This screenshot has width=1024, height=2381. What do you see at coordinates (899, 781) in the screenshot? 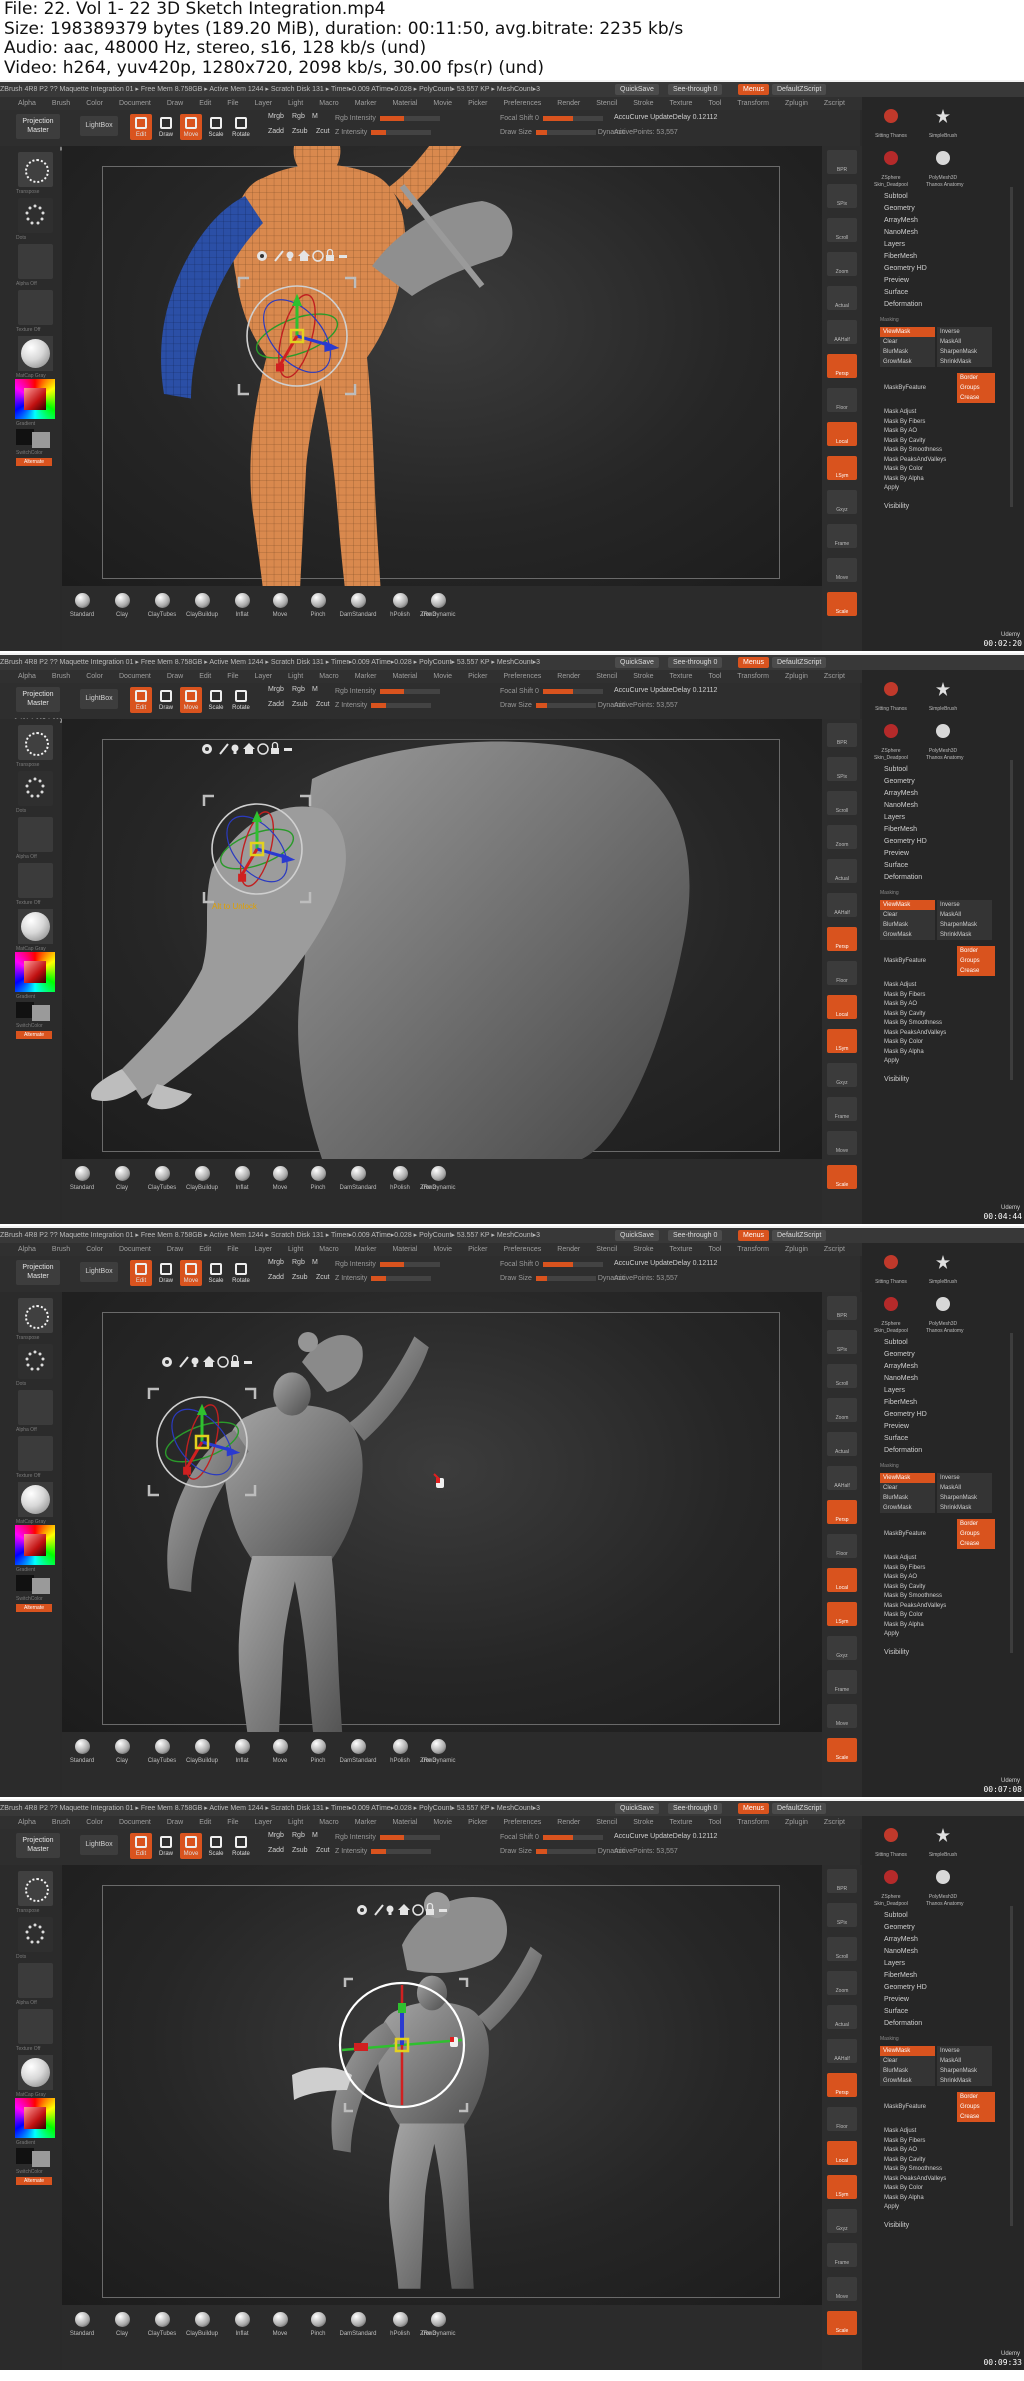
I see `palette-item: Geometry` at bounding box center [899, 781].